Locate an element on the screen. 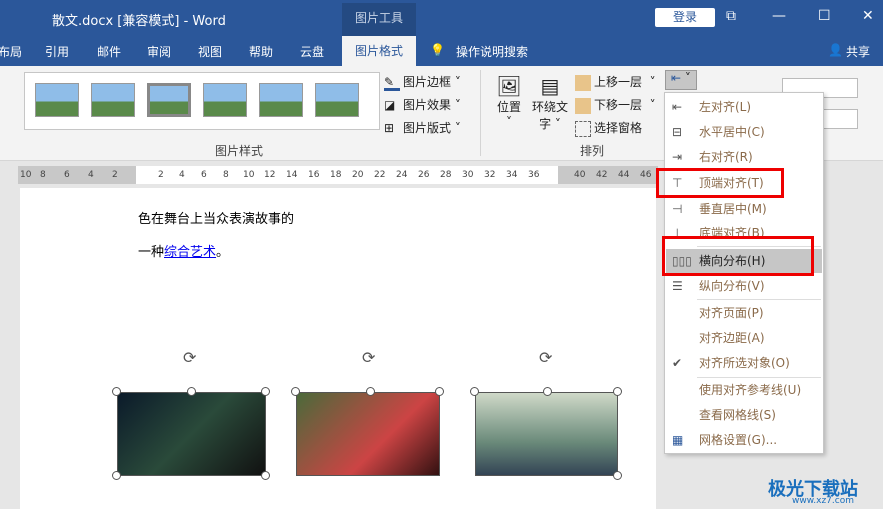  tab-cloud: 云盘 is located at coordinates (312, 51).